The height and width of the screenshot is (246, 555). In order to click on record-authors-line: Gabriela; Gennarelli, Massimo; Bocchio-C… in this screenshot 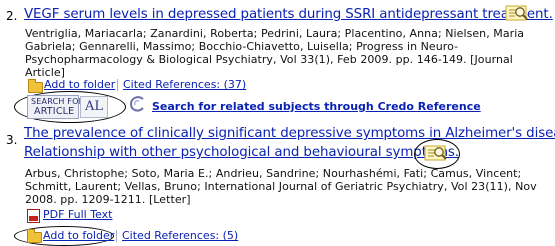, I will do `click(242, 46)`.